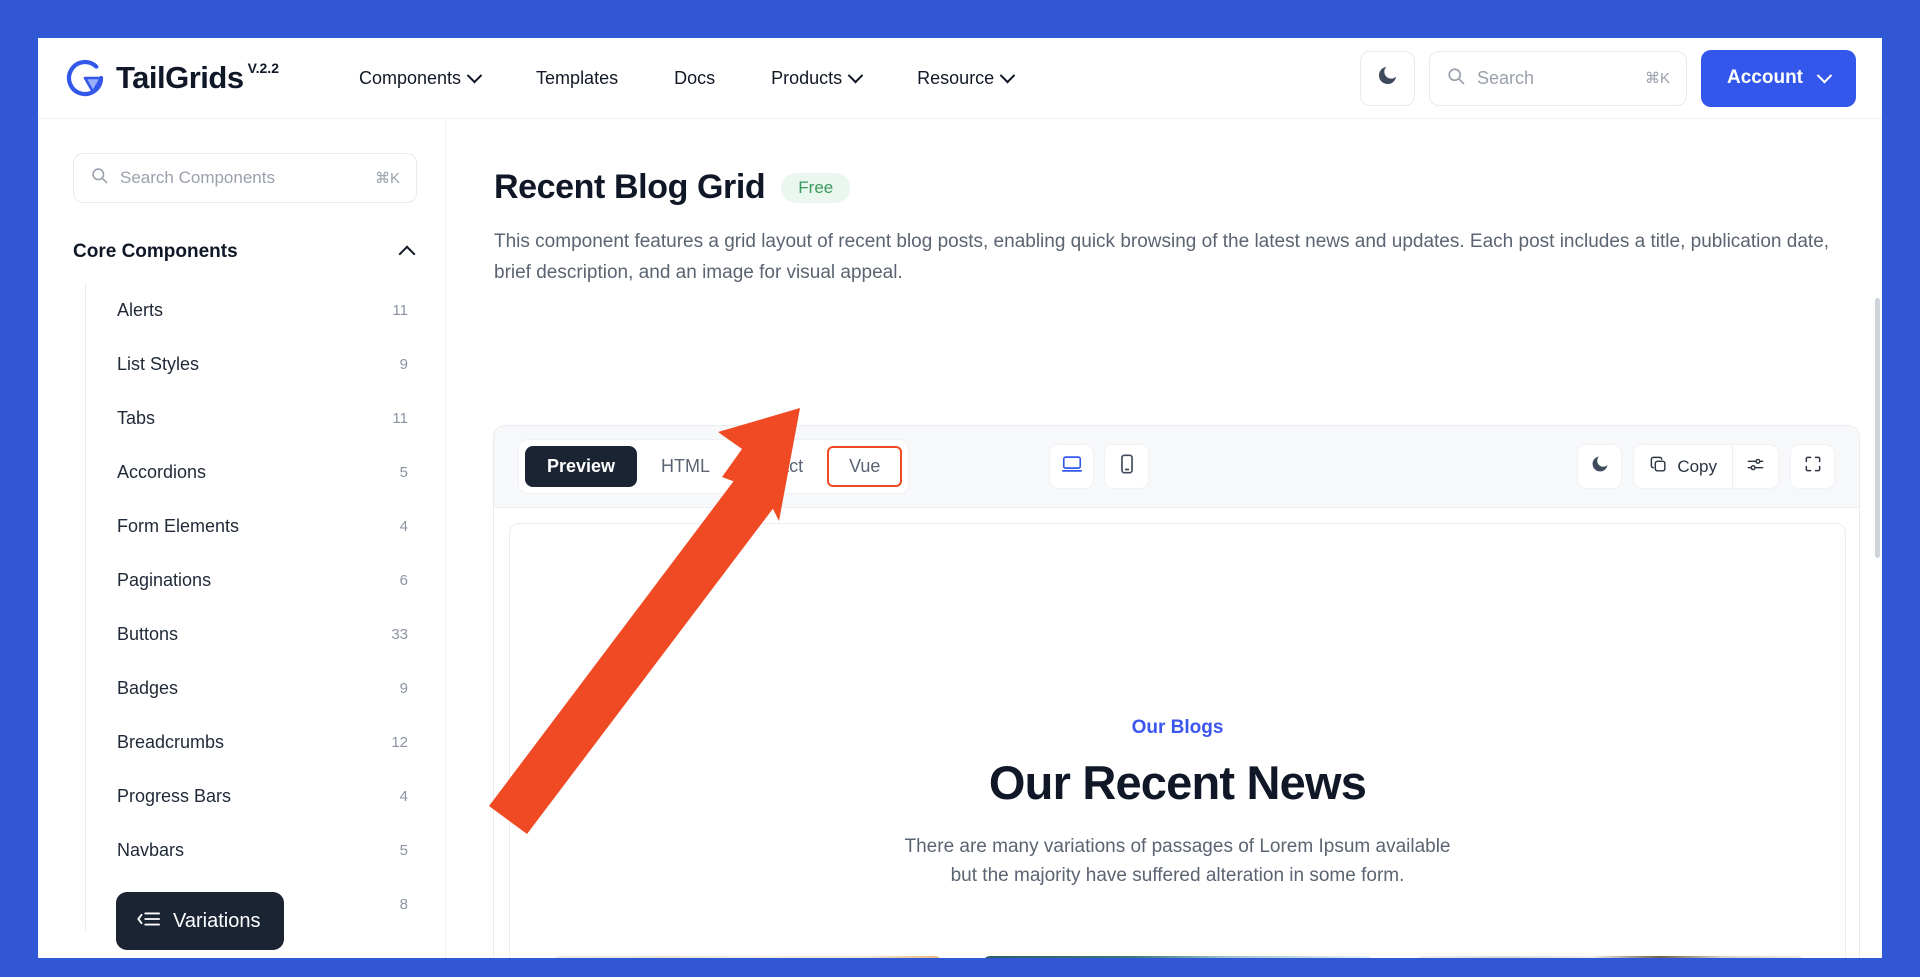 This screenshot has width=1920, height=977. Describe the element at coordinates (630, 187) in the screenshot. I see `page-title: Recent Blog Grid` at that location.